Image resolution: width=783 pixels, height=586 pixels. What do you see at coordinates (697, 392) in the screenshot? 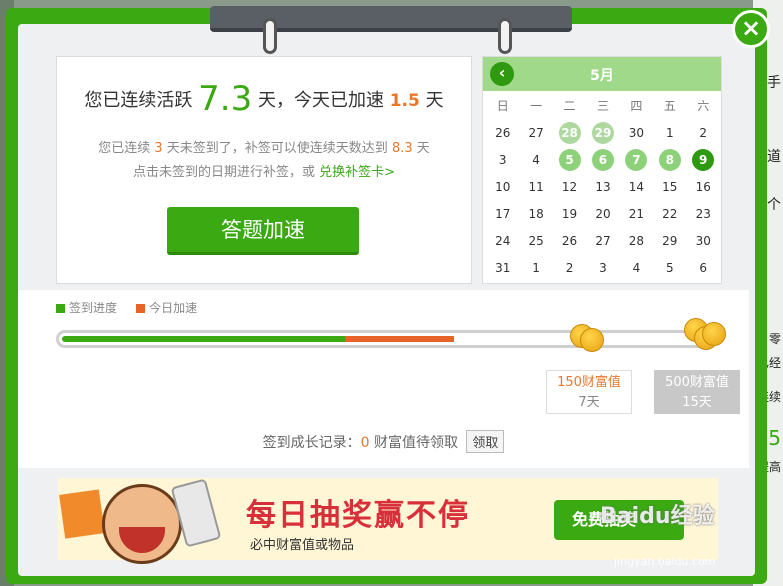
I see `reward-500: 500财富值 15天` at bounding box center [697, 392].